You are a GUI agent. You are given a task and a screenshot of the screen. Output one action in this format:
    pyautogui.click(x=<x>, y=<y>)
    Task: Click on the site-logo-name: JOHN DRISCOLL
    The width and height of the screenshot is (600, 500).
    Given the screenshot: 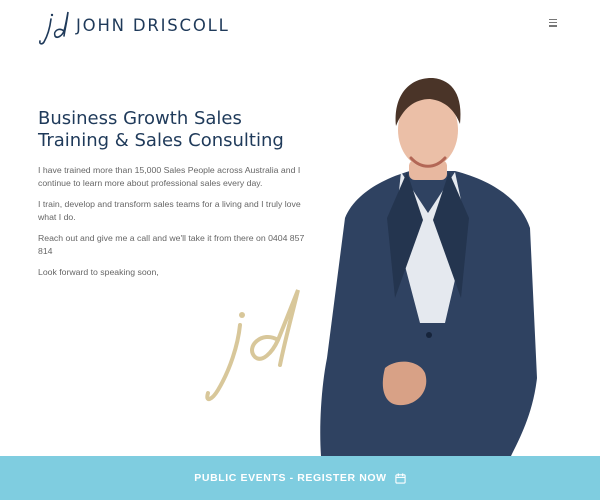 What is the action you would take?
    pyautogui.click(x=153, y=25)
    